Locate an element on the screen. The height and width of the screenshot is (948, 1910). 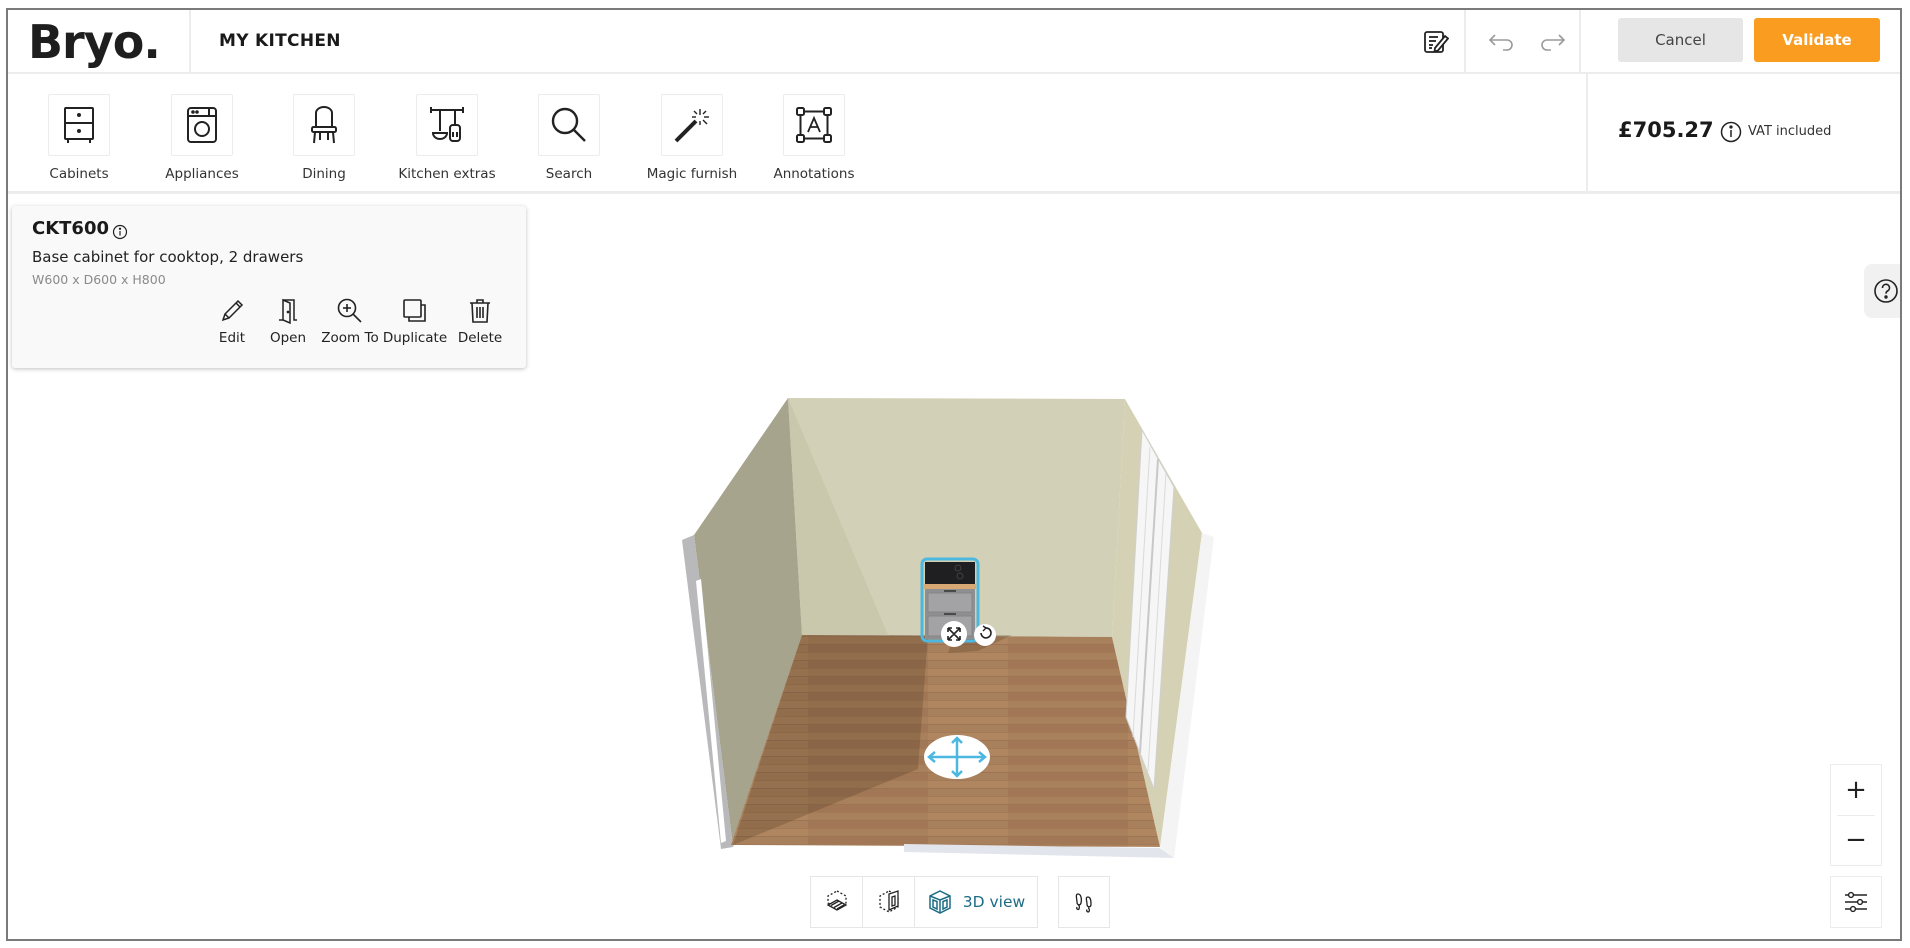
trash-icon is located at coordinates (480, 311).